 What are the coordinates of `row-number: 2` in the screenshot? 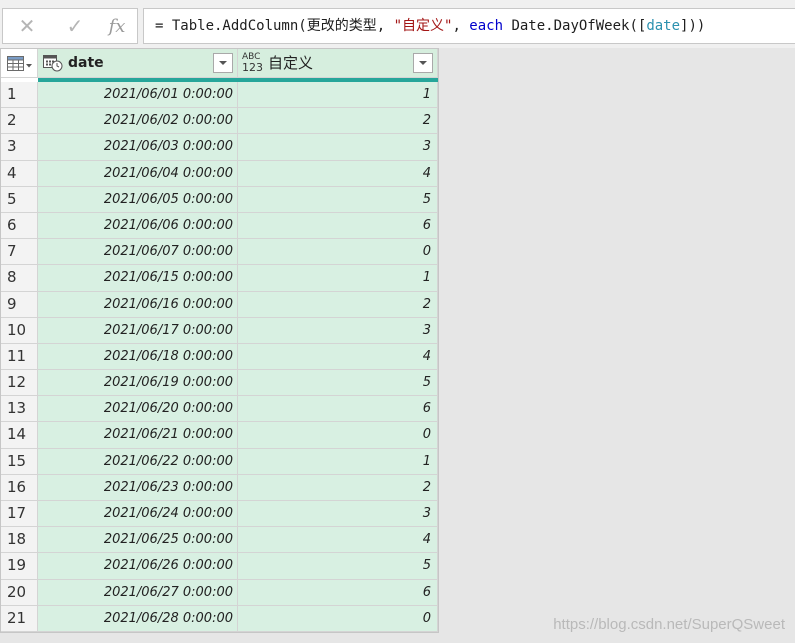 It's located at (19, 121).